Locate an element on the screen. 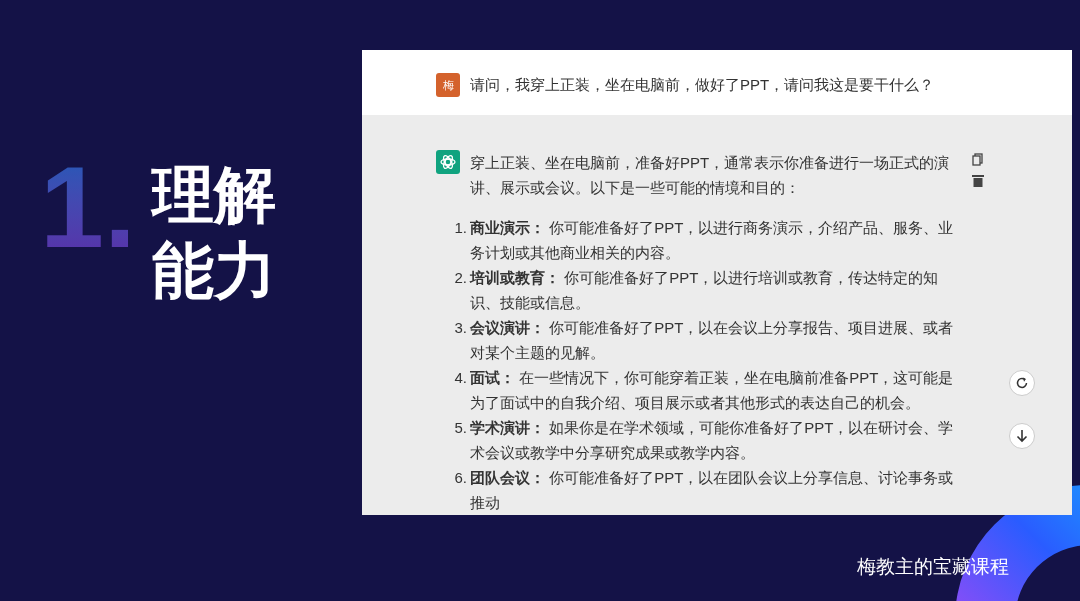 The image size is (1080, 601). list-item-text: 学术演讲： 如果你是在学术领域，可能你准备好了PPT，以在研讨会、学术会议或教学中分享研究成果或教学内容。 is located at coordinates (712, 440).